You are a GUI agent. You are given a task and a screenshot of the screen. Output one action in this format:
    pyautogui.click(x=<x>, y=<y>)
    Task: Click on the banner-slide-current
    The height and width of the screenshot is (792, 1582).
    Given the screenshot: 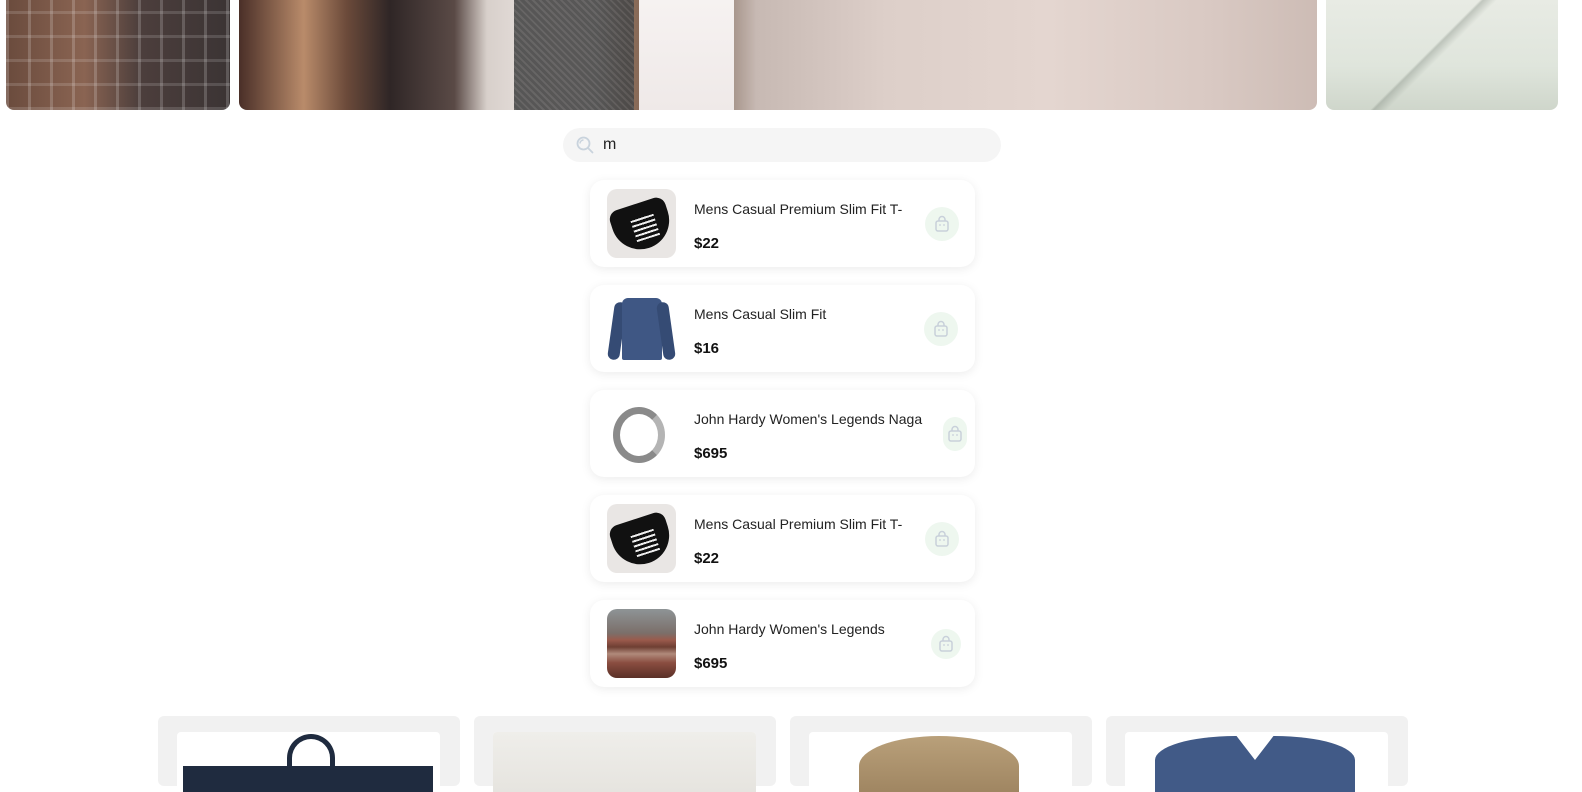 What is the action you would take?
    pyautogui.click(x=778, y=55)
    